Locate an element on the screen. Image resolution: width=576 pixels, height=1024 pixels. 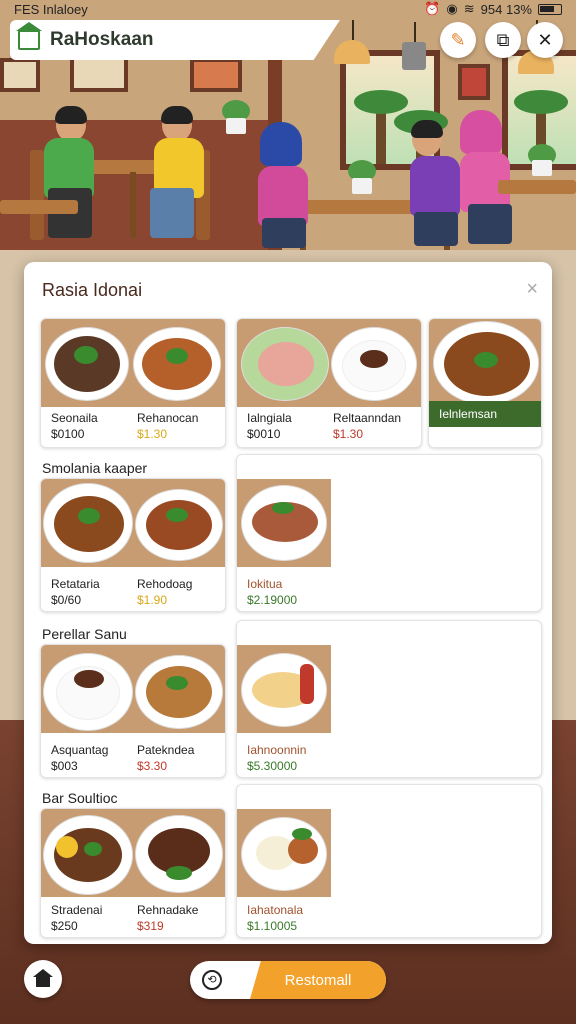
menu-card: Asquantag $003 Patekndea $3.30 is located at coordinates (133, 711).